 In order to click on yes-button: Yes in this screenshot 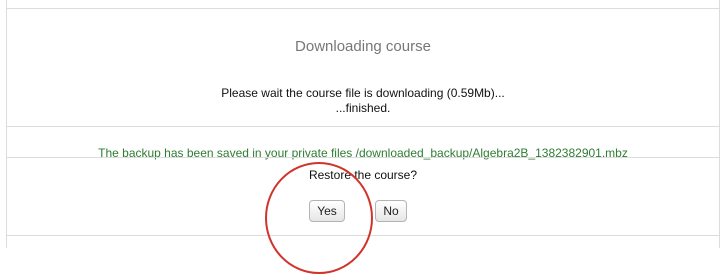, I will do `click(327, 211)`.